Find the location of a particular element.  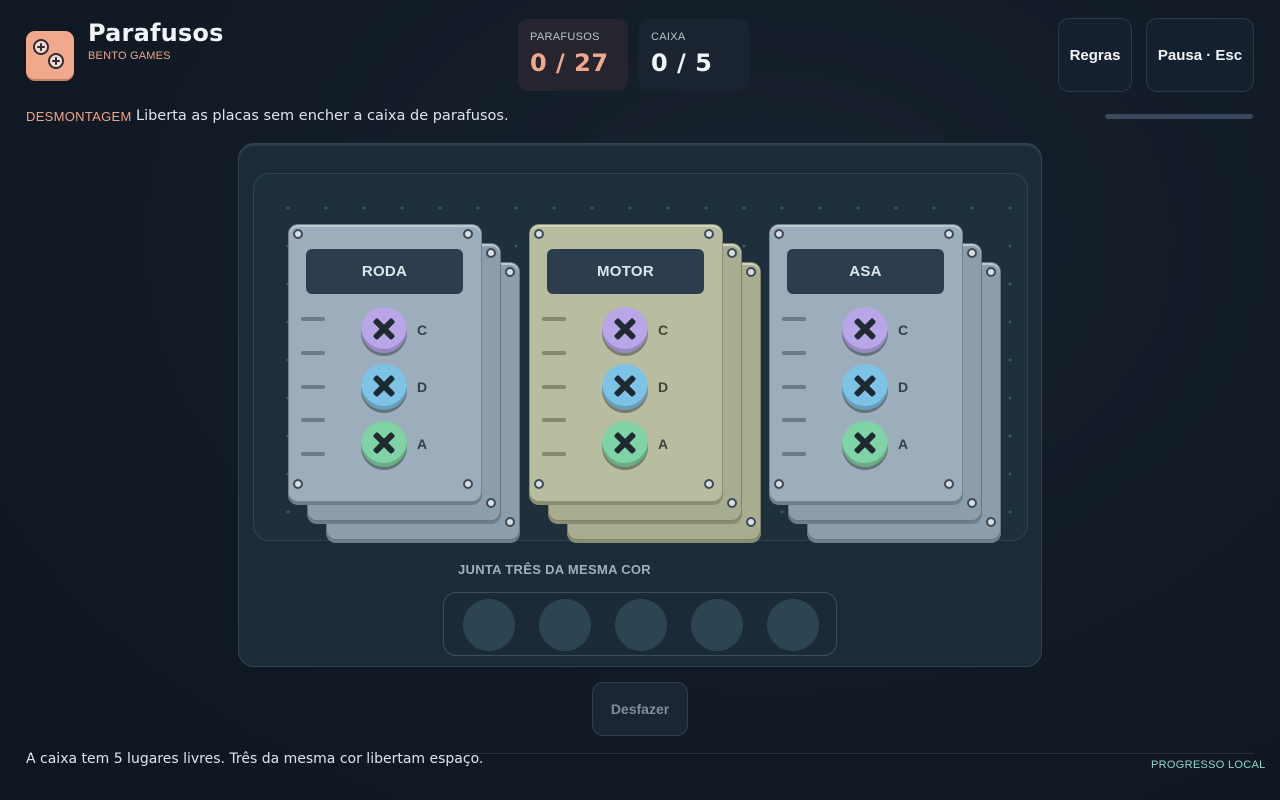

rules-button: Regras is located at coordinates (1095, 55).